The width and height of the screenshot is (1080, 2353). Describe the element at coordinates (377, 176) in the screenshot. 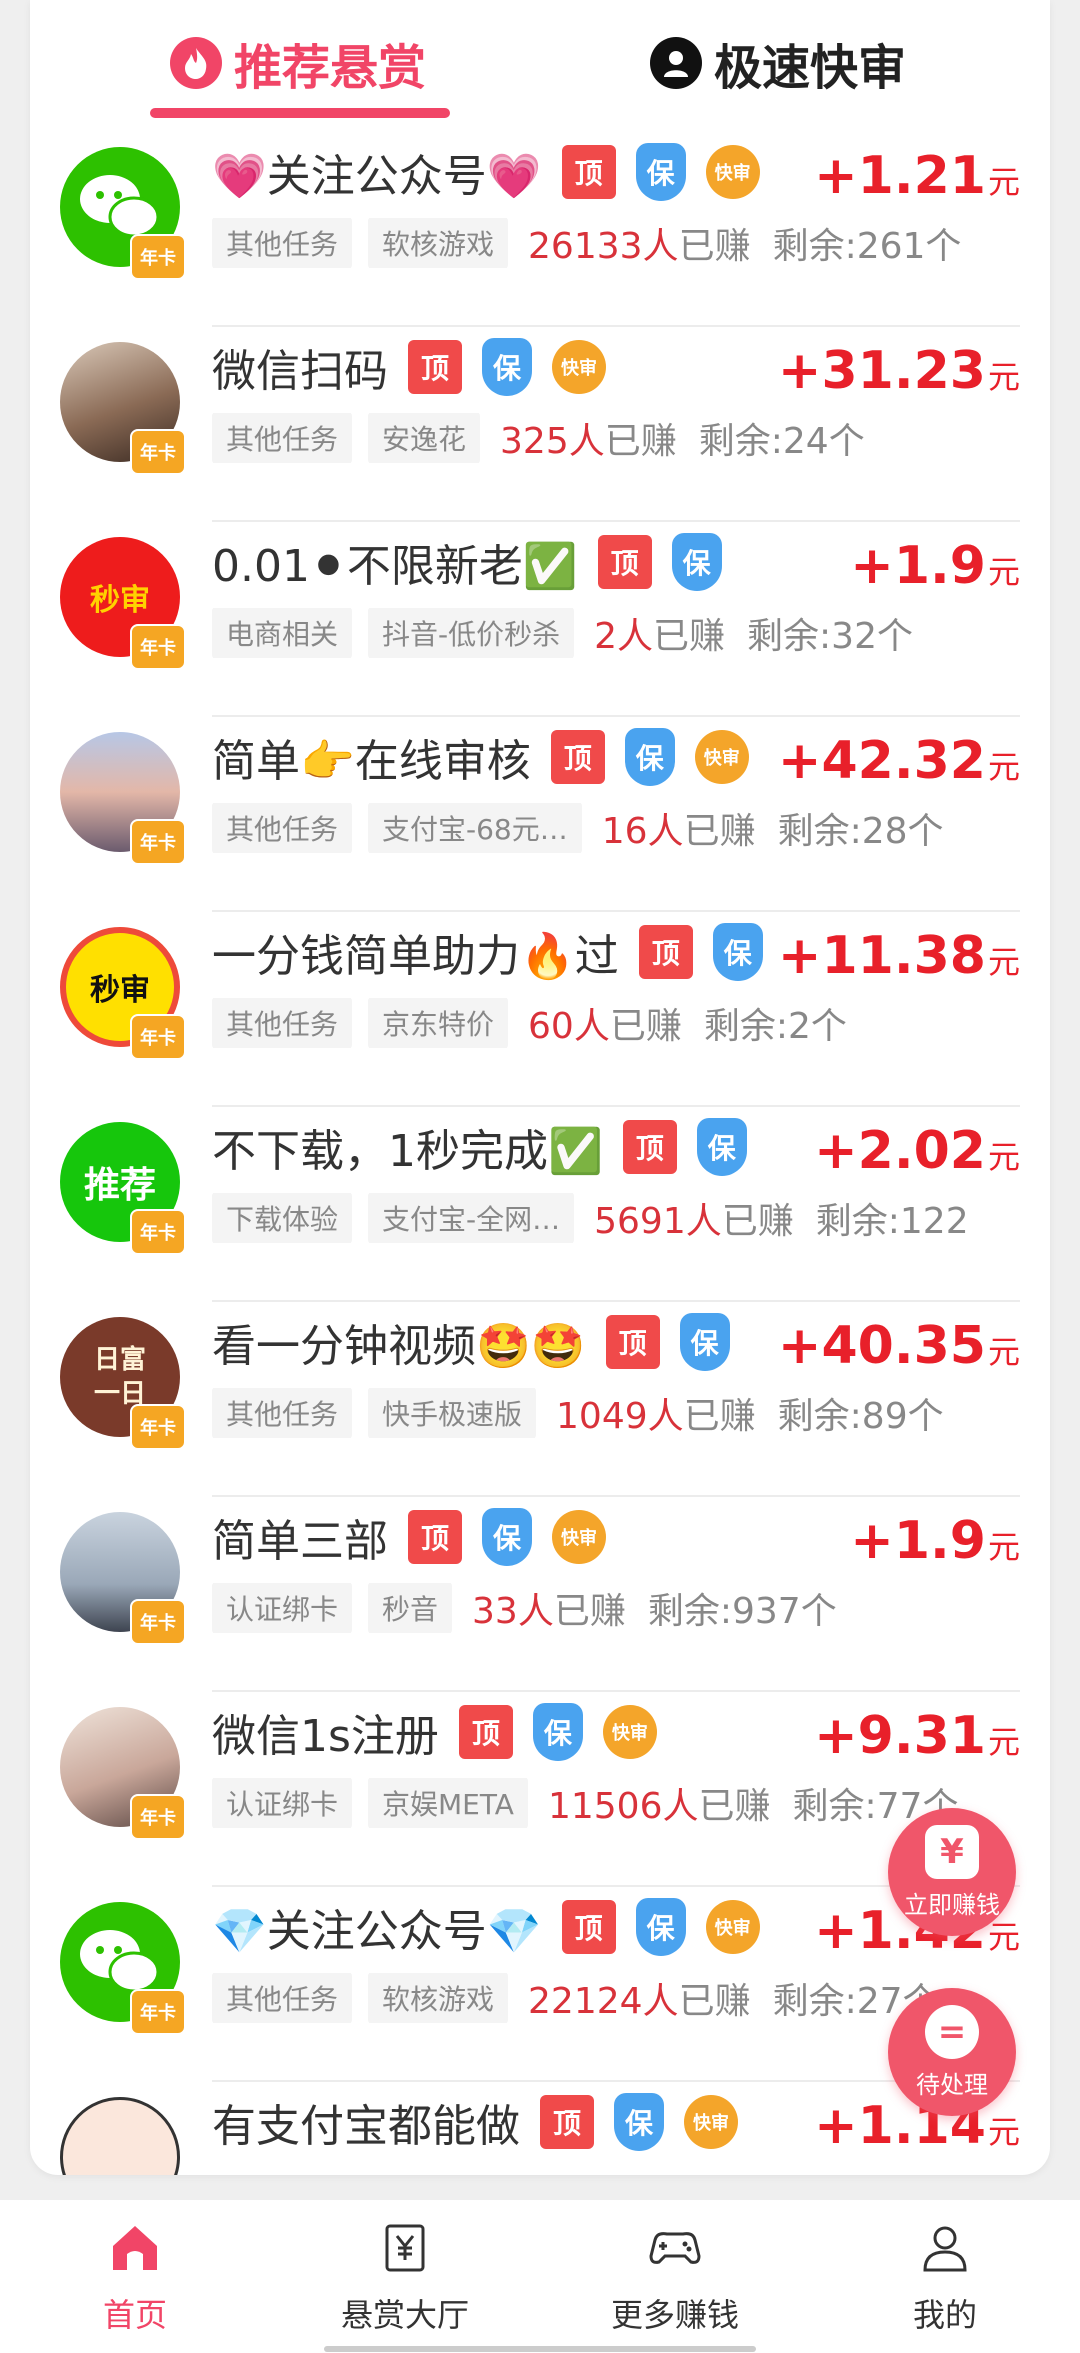

I see `task-title: 💗关注公众号💗` at that location.